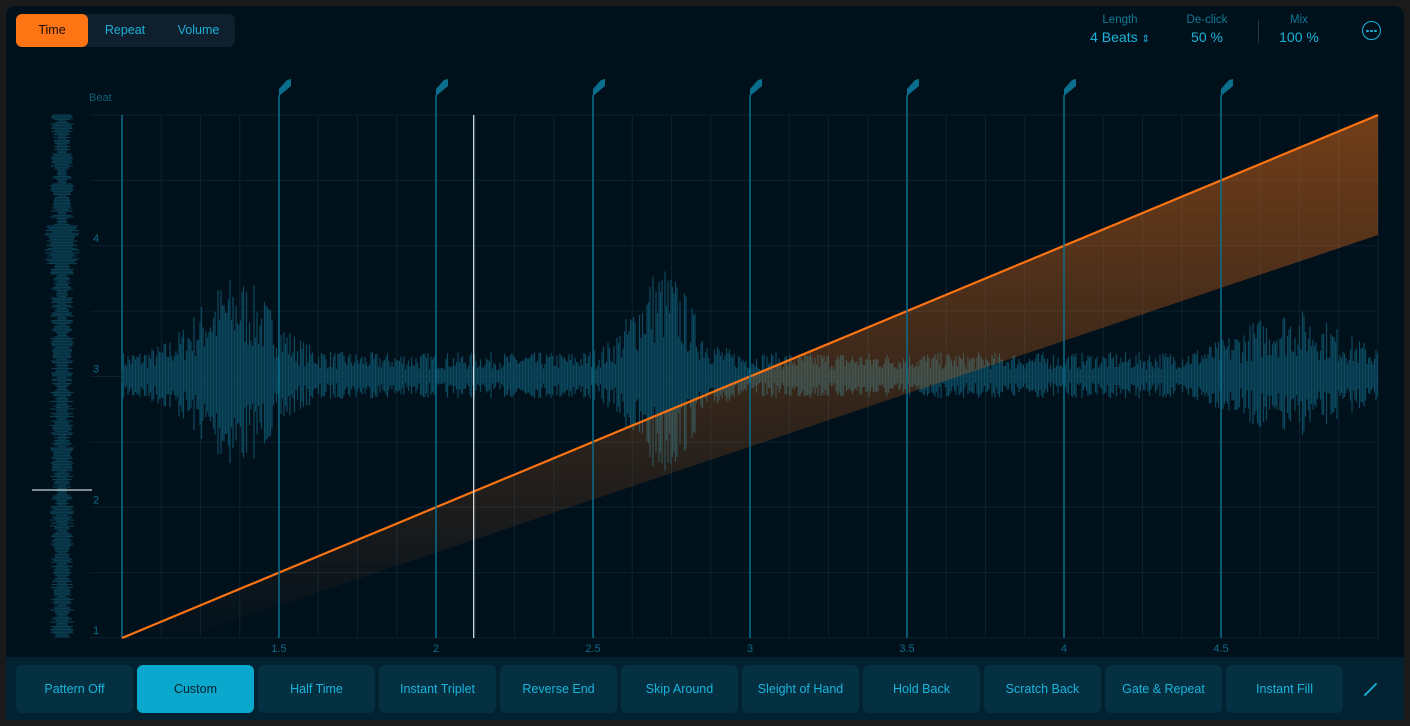 This screenshot has height=726, width=1410. What do you see at coordinates (750, 649) in the screenshot?
I see `x-tick-label: 3` at bounding box center [750, 649].